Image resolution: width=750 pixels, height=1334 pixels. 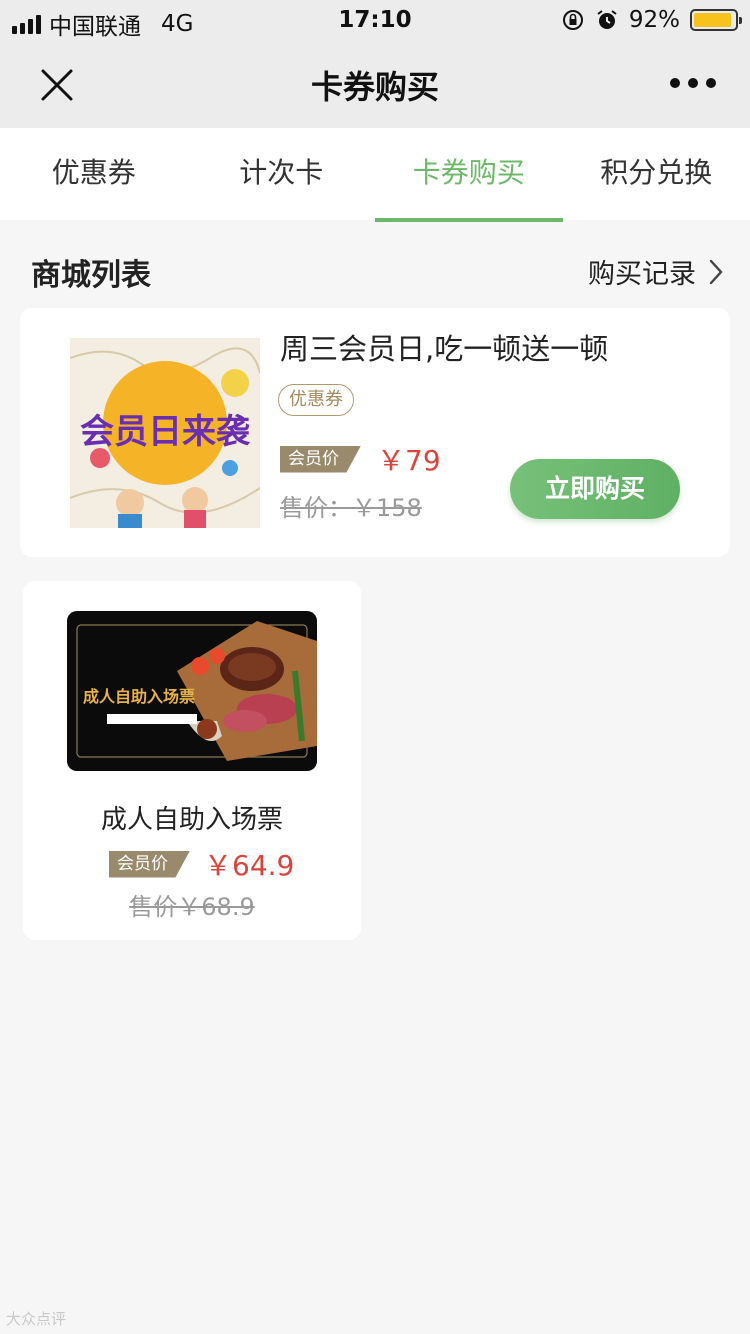 I want to click on member-price-row: 会员价 ￥79, so click(x=360, y=459).